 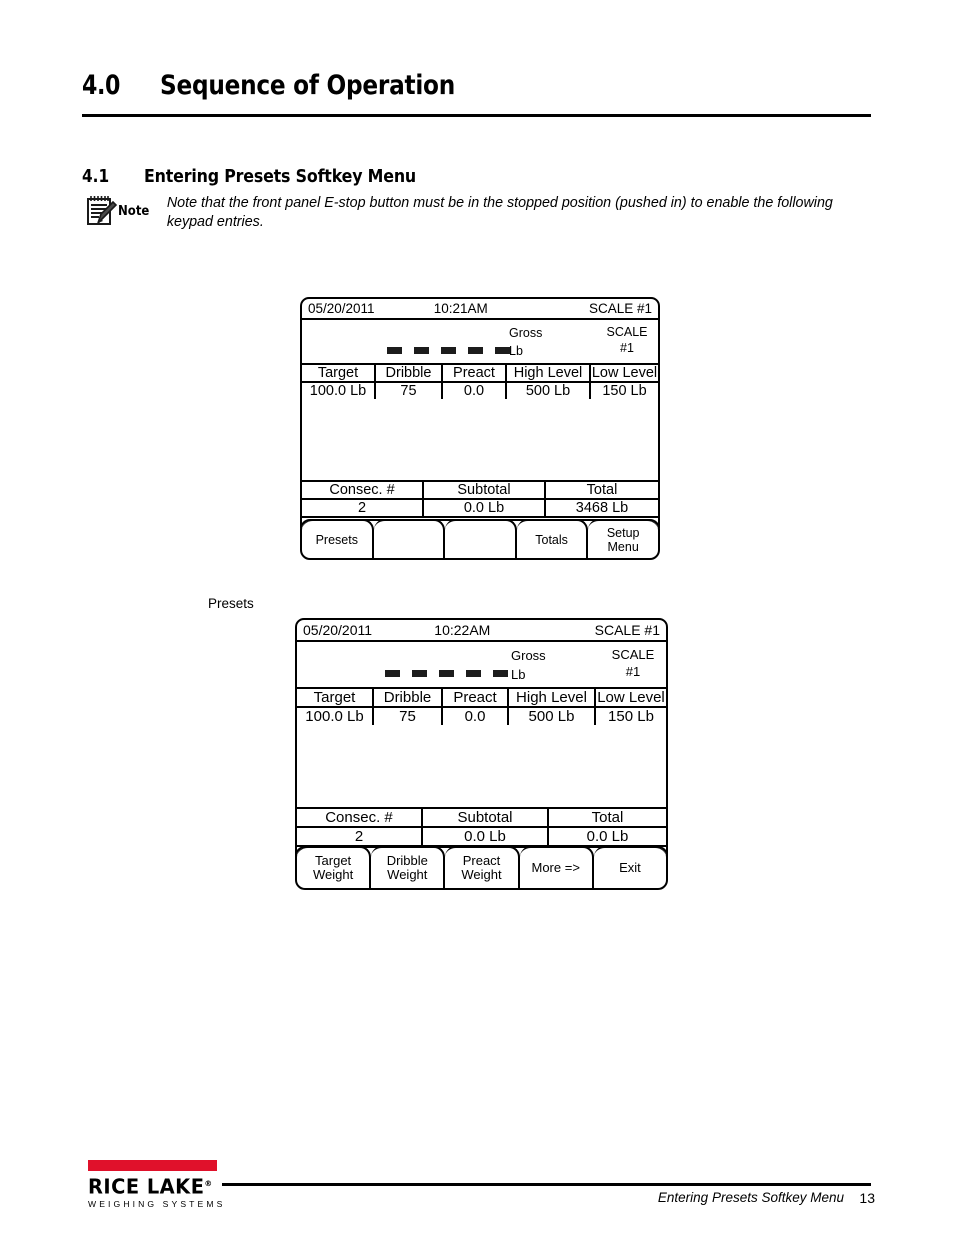 What do you see at coordinates (101, 210) in the screenshot?
I see `notepad-pencil-icon` at bounding box center [101, 210].